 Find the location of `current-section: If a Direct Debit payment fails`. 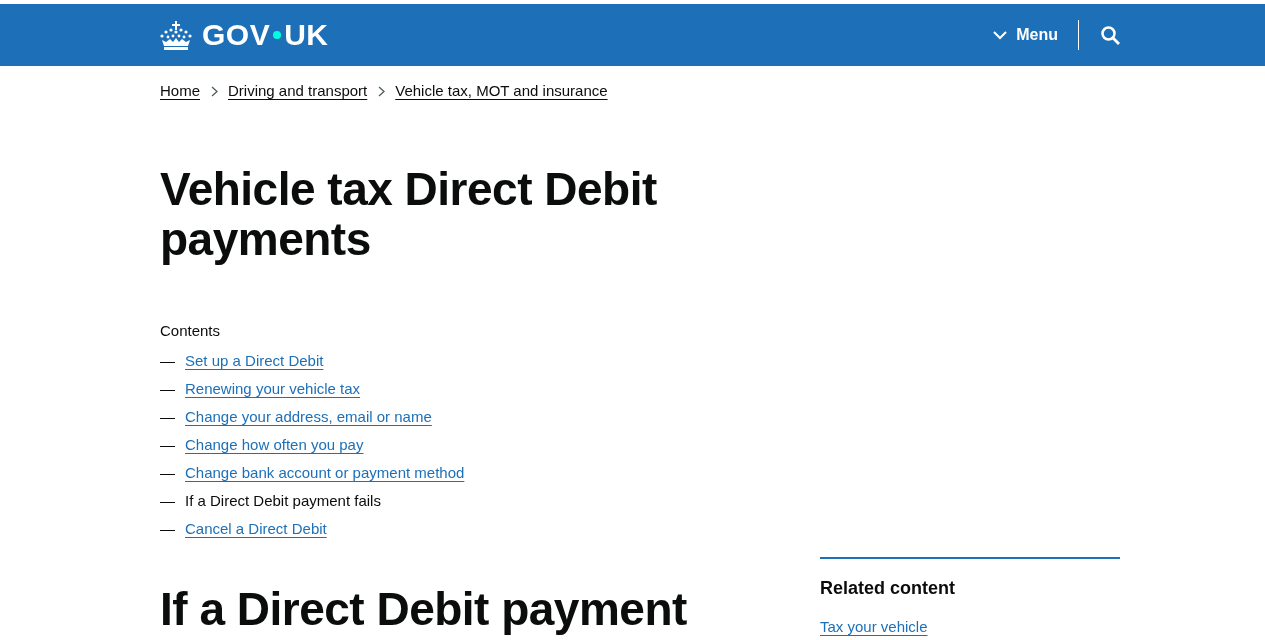

current-section: If a Direct Debit payment fails is located at coordinates (283, 501).